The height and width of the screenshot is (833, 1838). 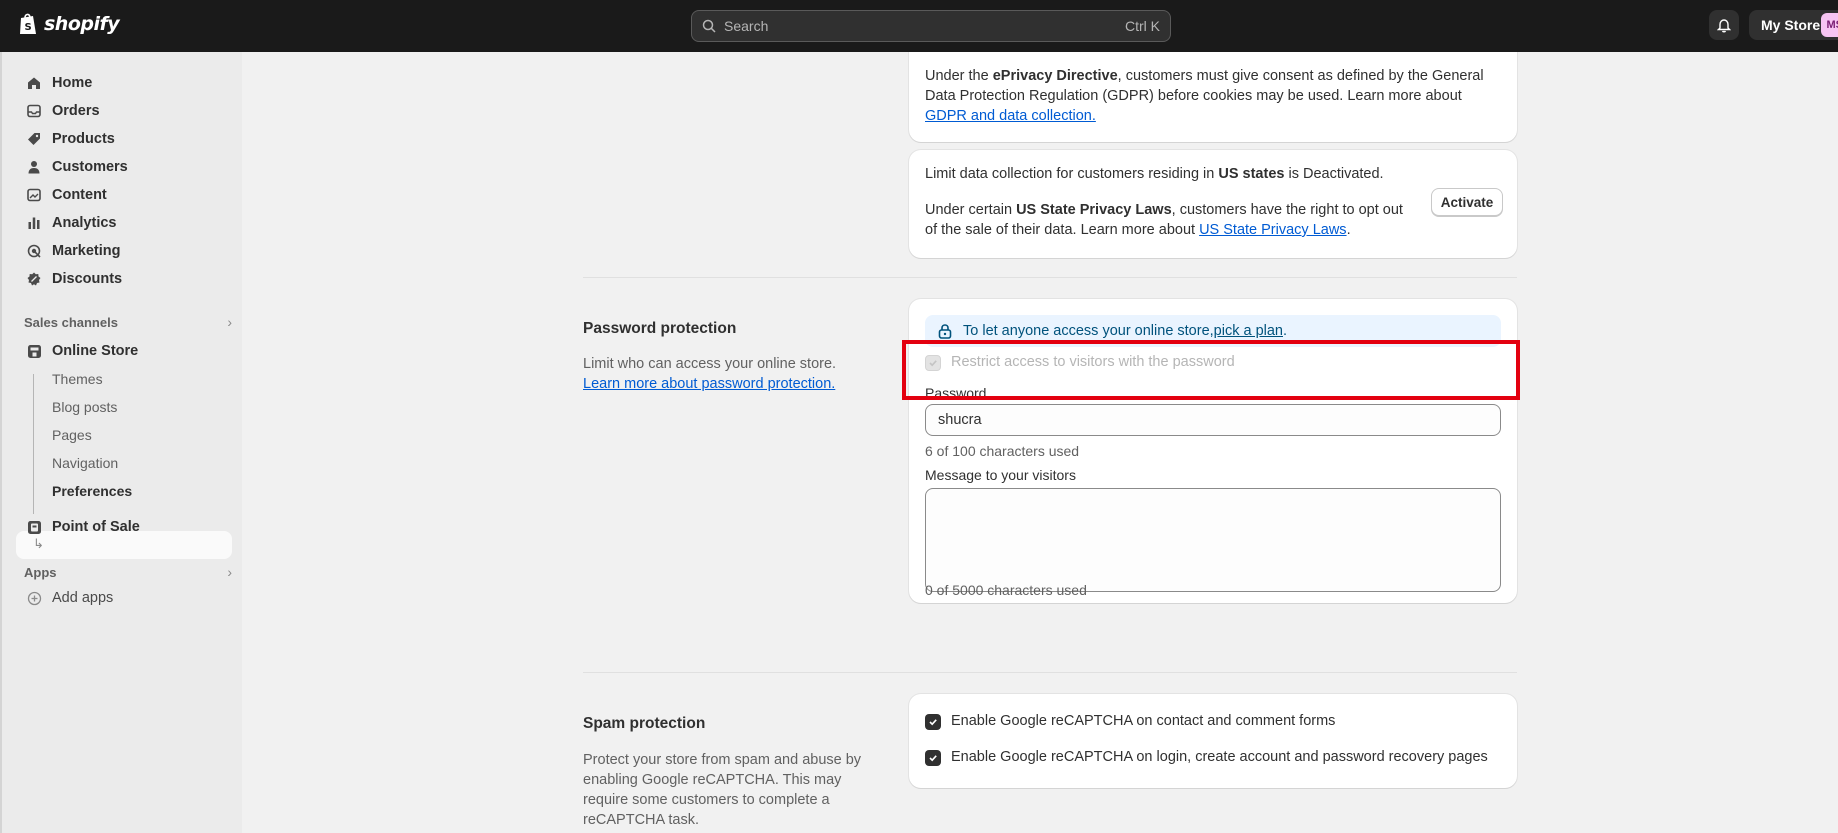 I want to click on apps-header: Apps ›, so click(x=128, y=572).